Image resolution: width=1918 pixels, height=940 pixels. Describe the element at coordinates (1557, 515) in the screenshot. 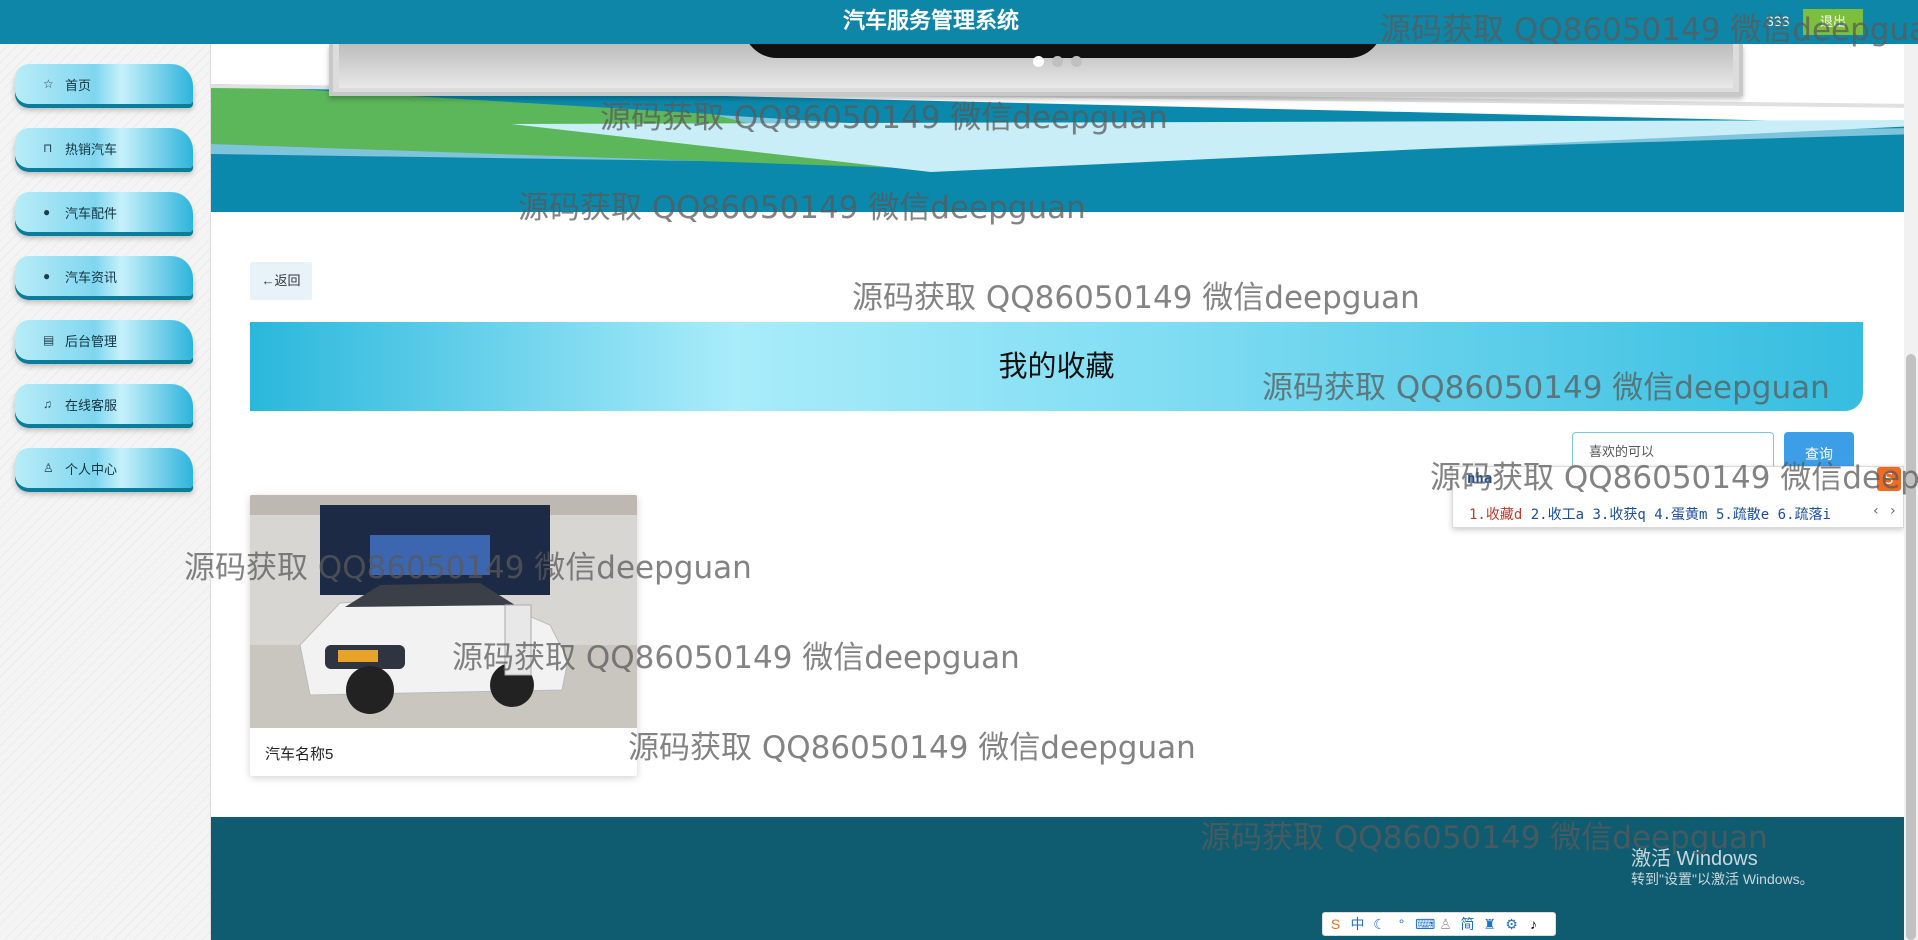

I see `ime-candidate: 2.收工a` at that location.